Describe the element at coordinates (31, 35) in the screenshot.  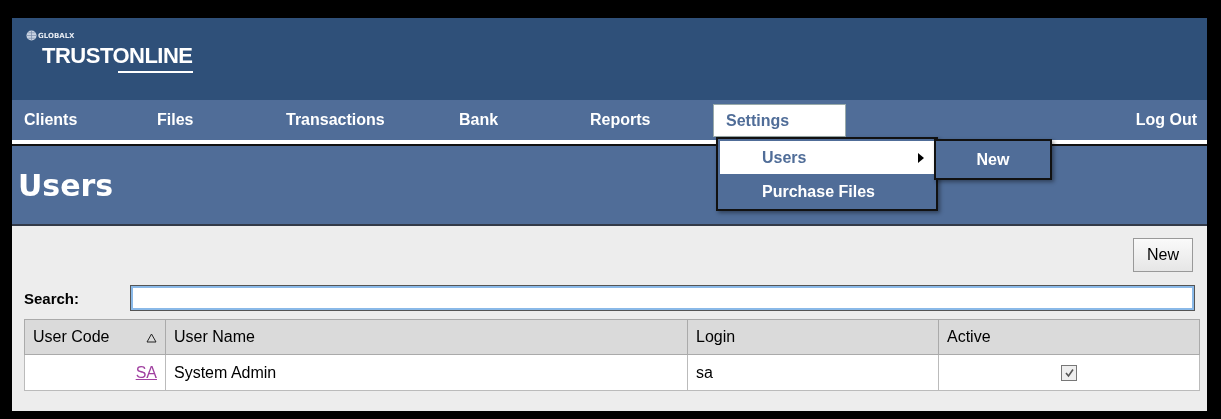
I see `globe-icon` at that location.